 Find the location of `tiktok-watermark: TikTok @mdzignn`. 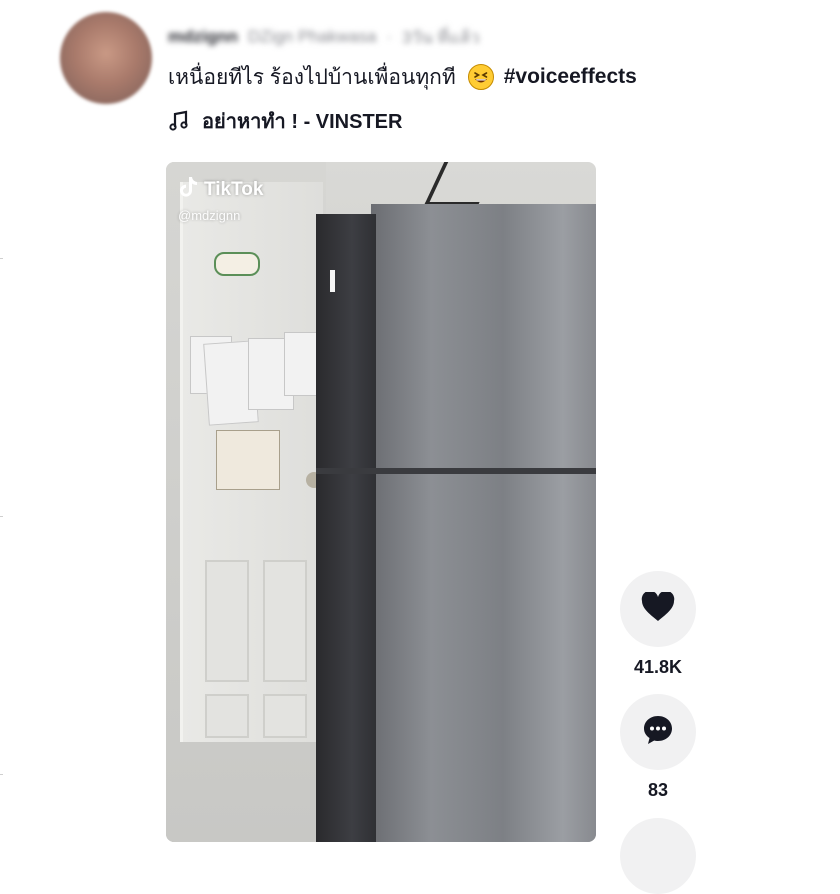

tiktok-watermark: TikTok @mdzignn is located at coordinates (220, 199).